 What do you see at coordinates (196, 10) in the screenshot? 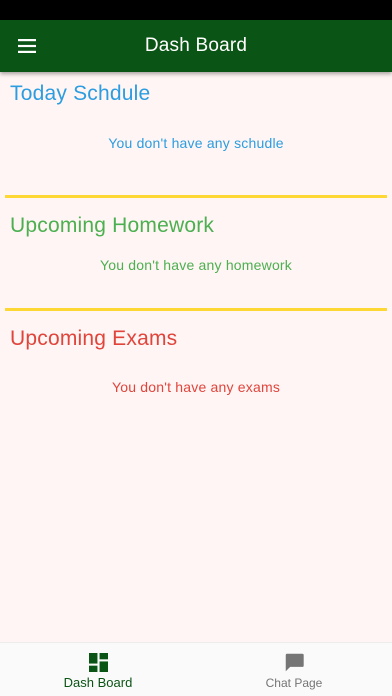
I see `status-bar` at bounding box center [196, 10].